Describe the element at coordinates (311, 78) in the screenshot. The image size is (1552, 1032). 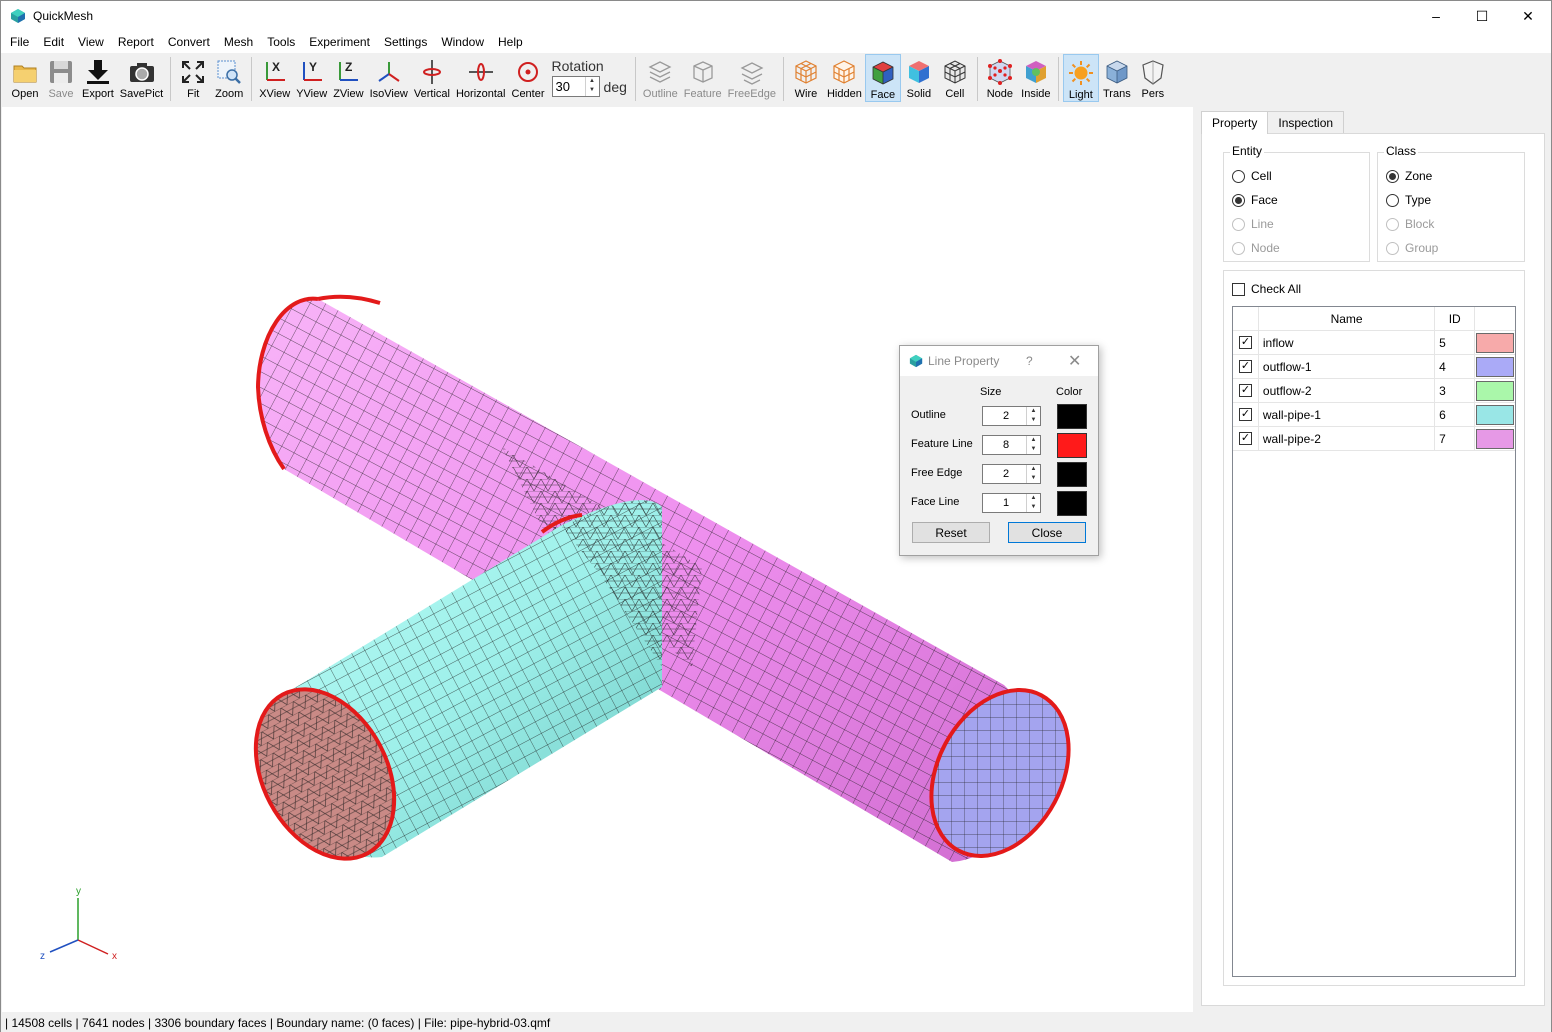
I see `yview-button: Y YView` at that location.